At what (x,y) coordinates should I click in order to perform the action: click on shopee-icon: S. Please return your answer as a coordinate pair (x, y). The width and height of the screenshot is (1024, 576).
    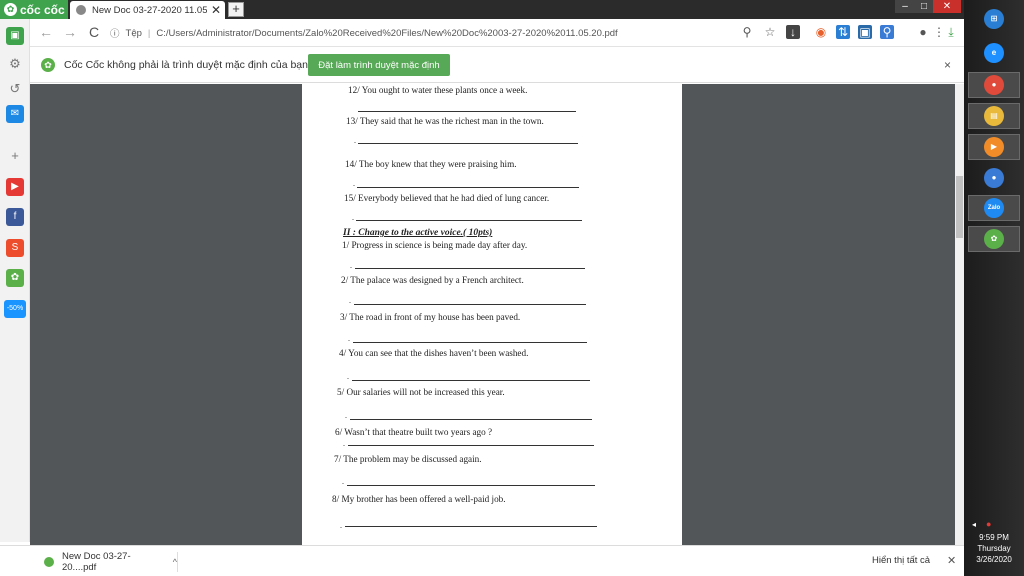
    Looking at the image, I should click on (15, 248).